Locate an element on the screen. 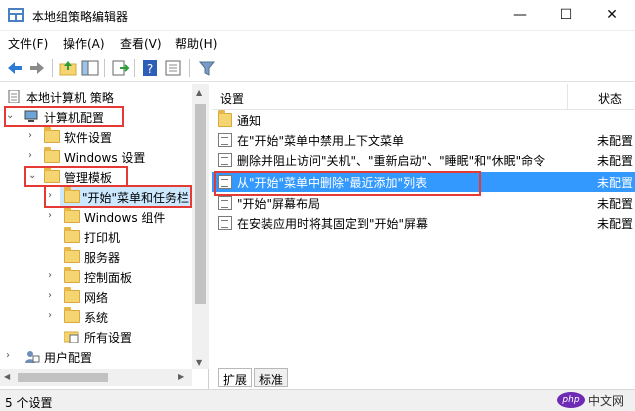  tree-item-all-settings: 所有设置 is located at coordinates (96, 337).